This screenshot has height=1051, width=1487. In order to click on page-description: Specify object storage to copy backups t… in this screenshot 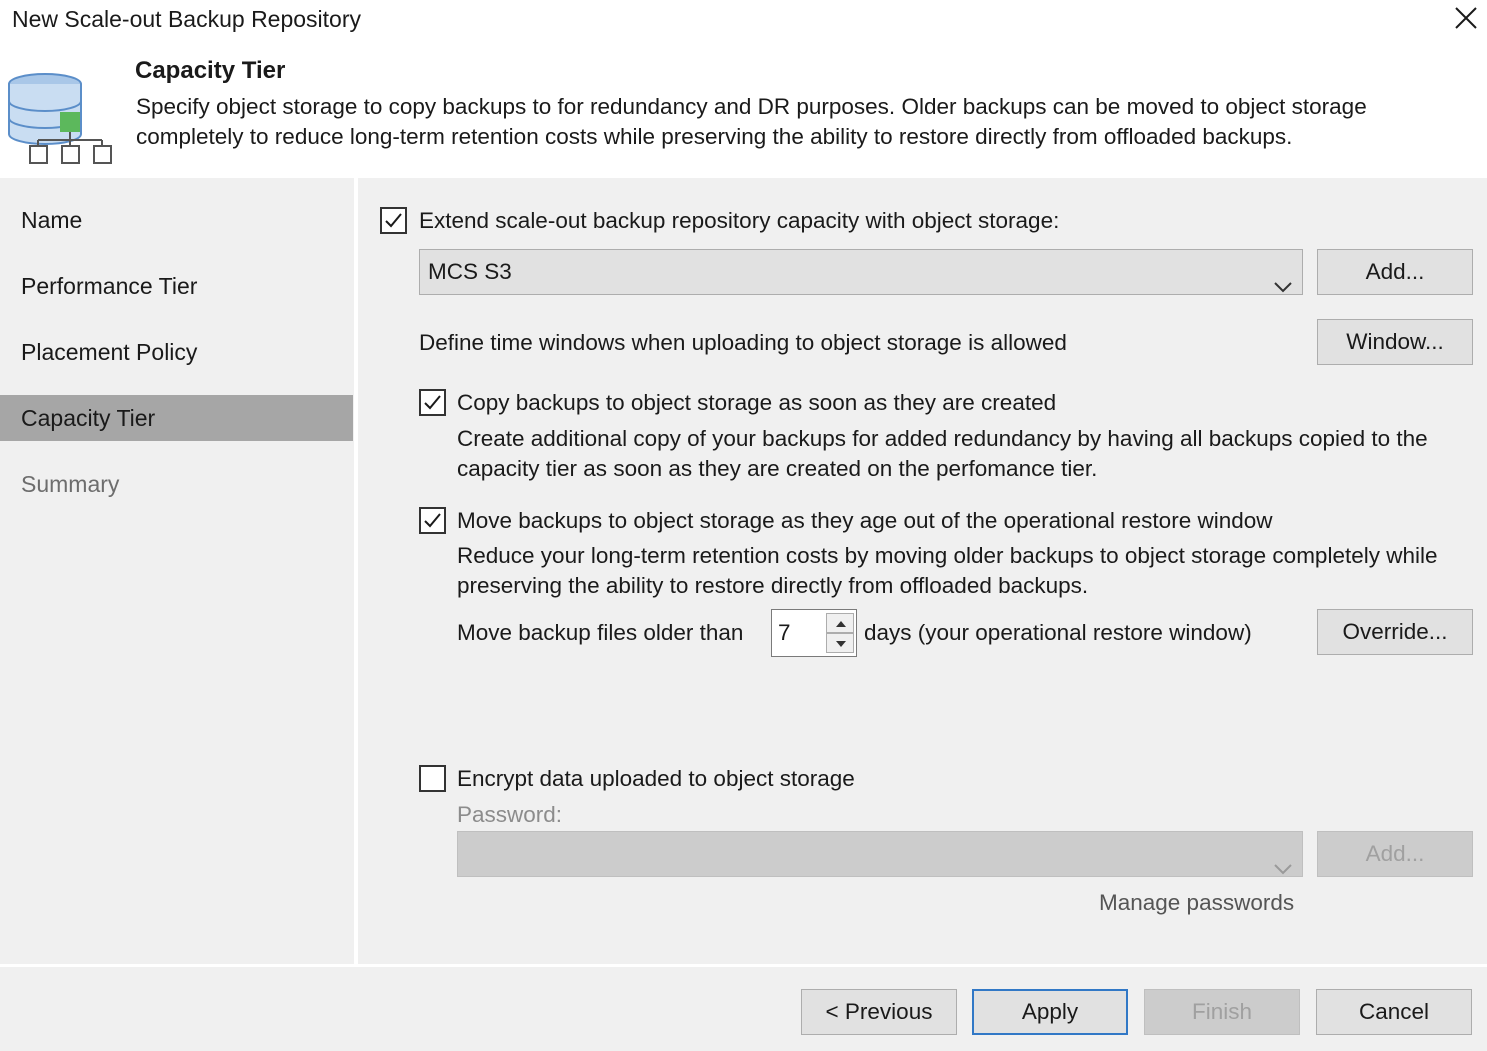, I will do `click(751, 121)`.